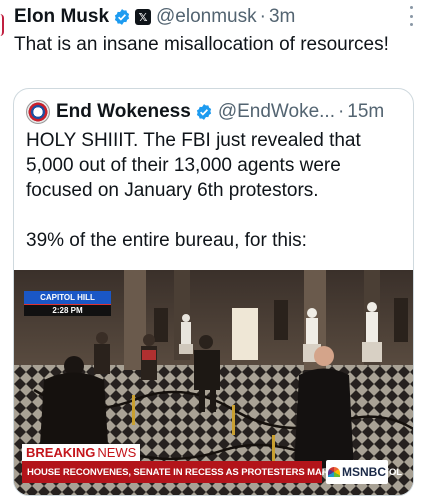  I want to click on quote-author-name: End Wokeness, so click(123, 112).